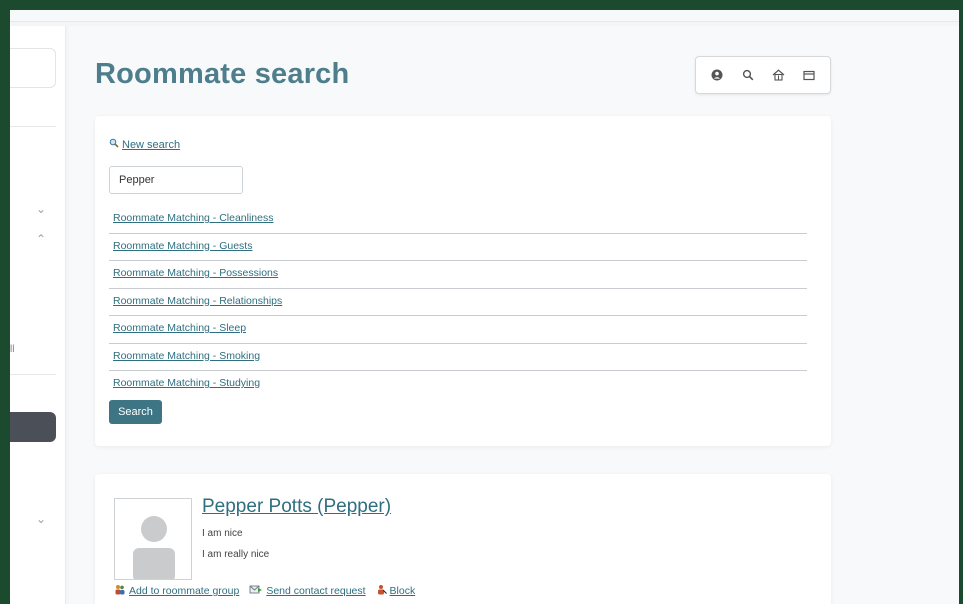  Describe the element at coordinates (41, 239) in the screenshot. I see `chevron-up-icon: ⌃` at that location.